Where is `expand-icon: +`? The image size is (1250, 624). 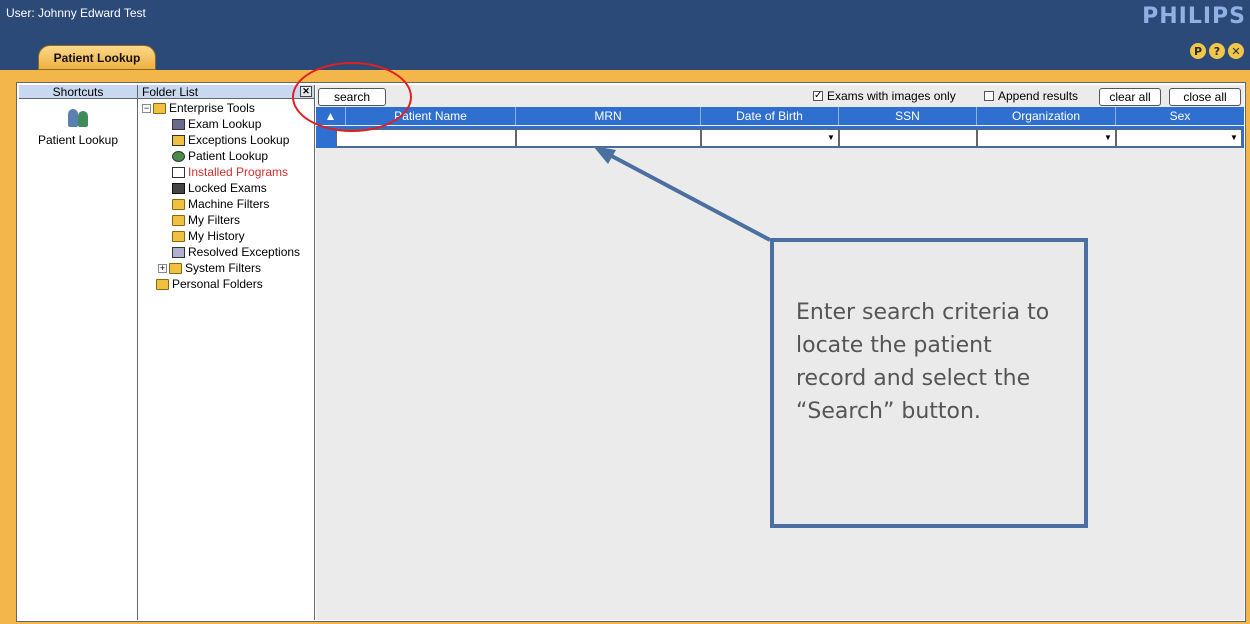 expand-icon: + is located at coordinates (162, 268).